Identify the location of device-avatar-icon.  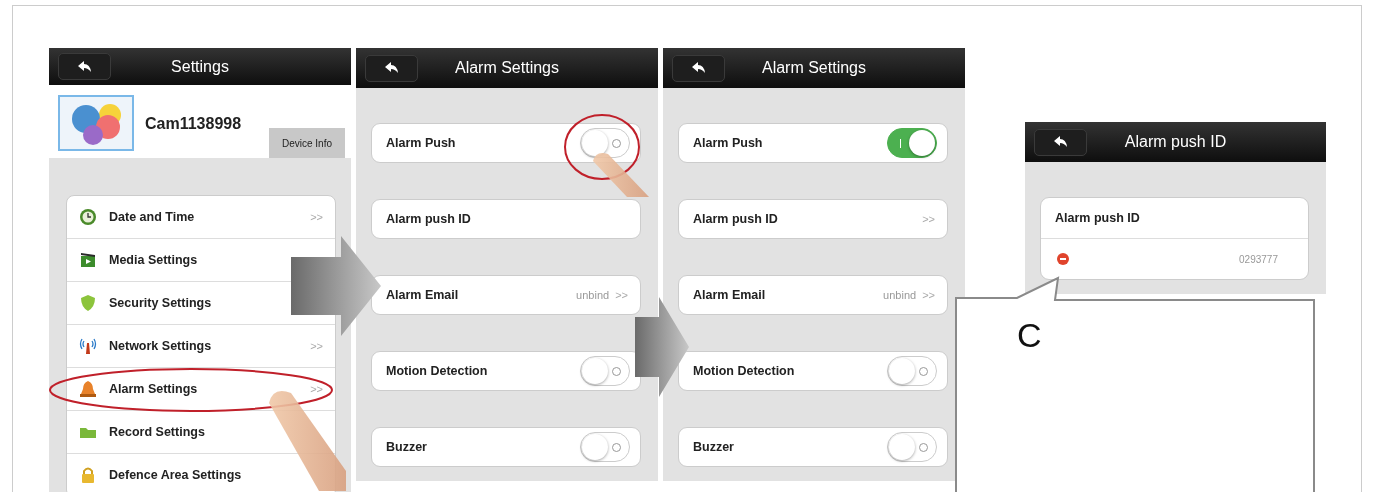
(96, 123).